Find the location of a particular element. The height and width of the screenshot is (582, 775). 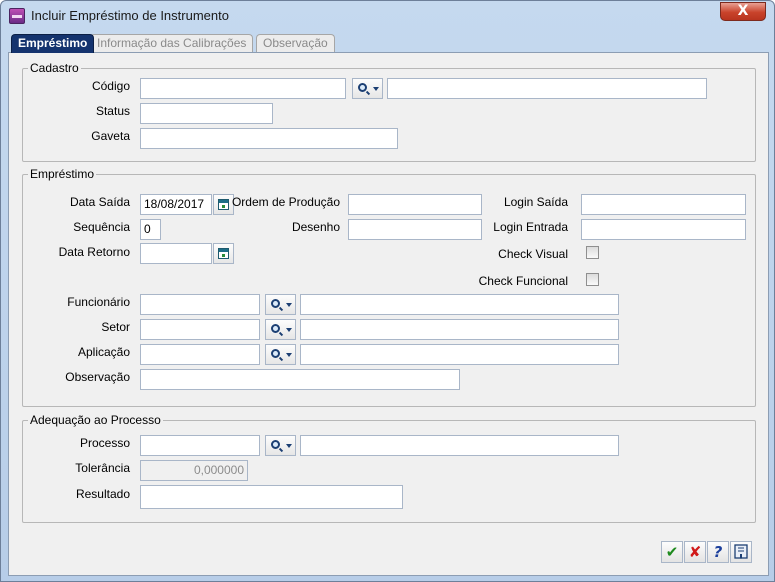

book-icon is located at coordinates (741, 551).